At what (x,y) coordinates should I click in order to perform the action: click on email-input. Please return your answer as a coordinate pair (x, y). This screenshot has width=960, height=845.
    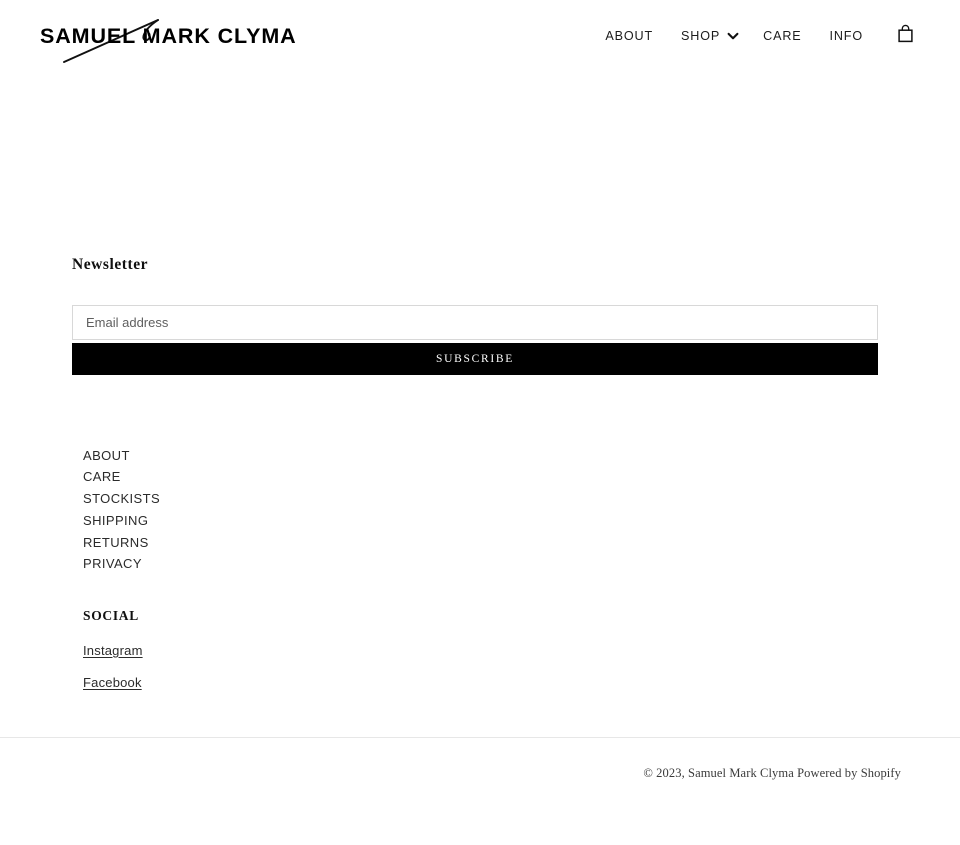
    Looking at the image, I should click on (475, 322).